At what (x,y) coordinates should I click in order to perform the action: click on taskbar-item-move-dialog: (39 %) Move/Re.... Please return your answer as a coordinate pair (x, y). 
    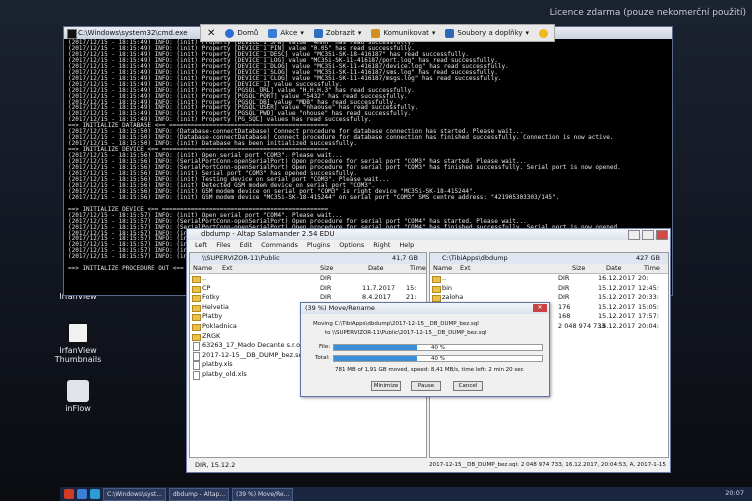
    Looking at the image, I should click on (263, 494).